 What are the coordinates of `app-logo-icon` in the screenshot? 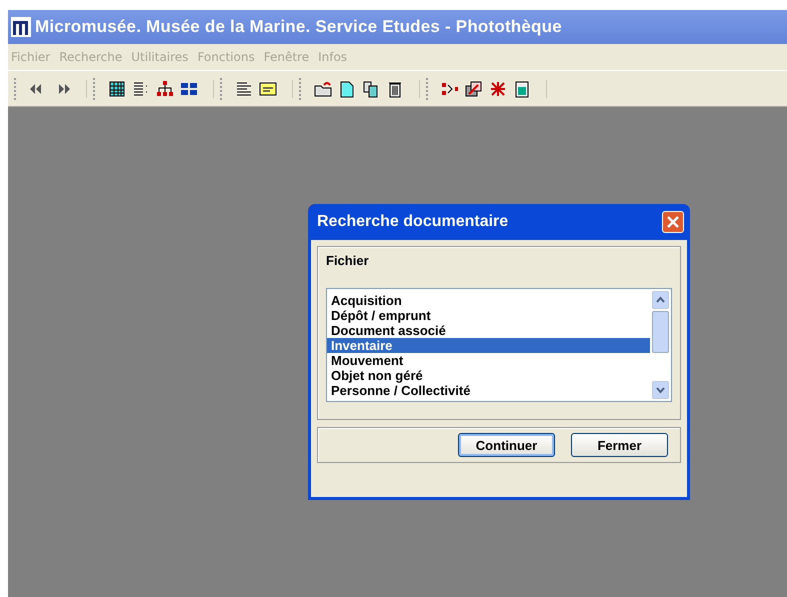 It's located at (21, 27).